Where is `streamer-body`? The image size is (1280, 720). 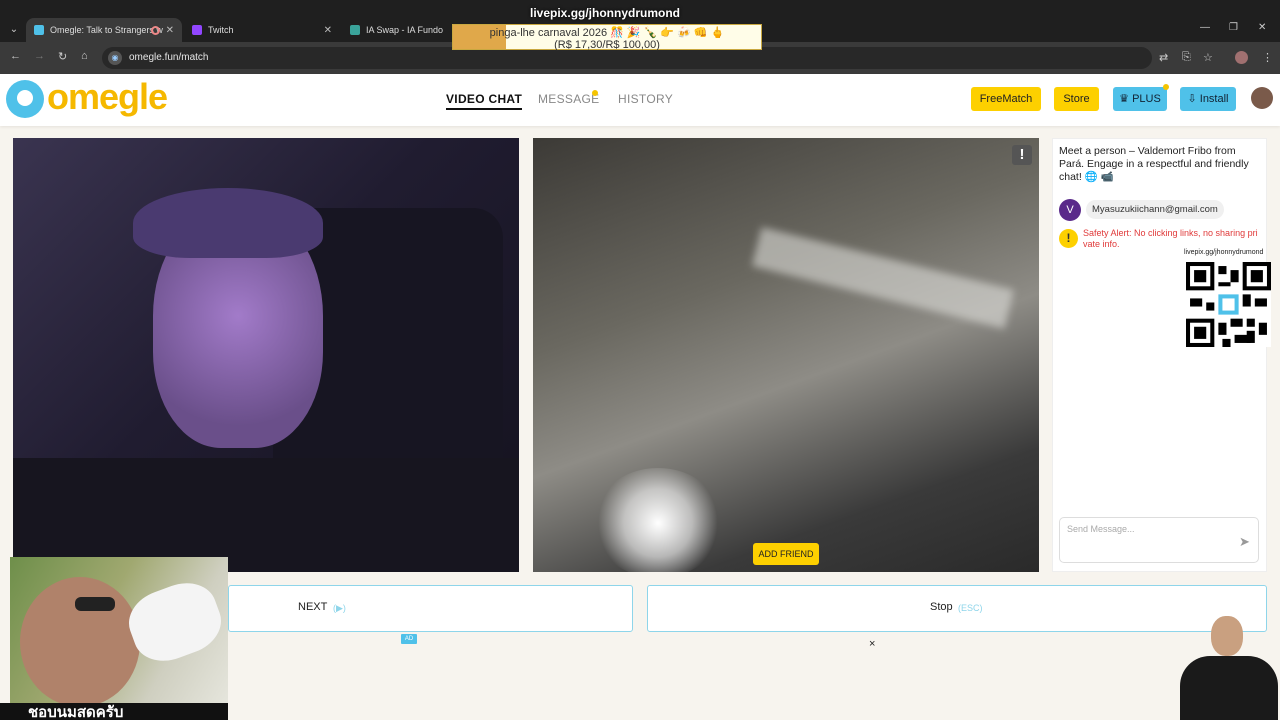
streamer-body is located at coordinates (1229, 688).